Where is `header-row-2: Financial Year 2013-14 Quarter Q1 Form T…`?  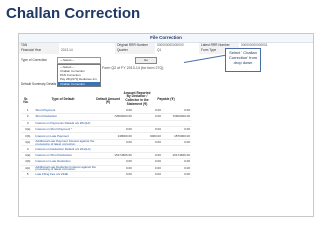
header-row-2: Financial Year 2013-14 Quarter Q1 Form T… is located at coordinates (166, 51).